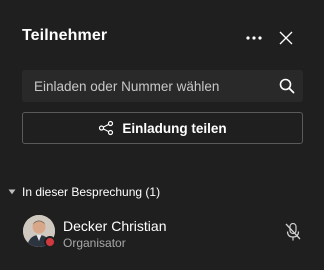 Image resolution: width=324 pixels, height=270 pixels. Describe the element at coordinates (115, 226) in the screenshot. I see `participant-name: Decker Christian` at that location.